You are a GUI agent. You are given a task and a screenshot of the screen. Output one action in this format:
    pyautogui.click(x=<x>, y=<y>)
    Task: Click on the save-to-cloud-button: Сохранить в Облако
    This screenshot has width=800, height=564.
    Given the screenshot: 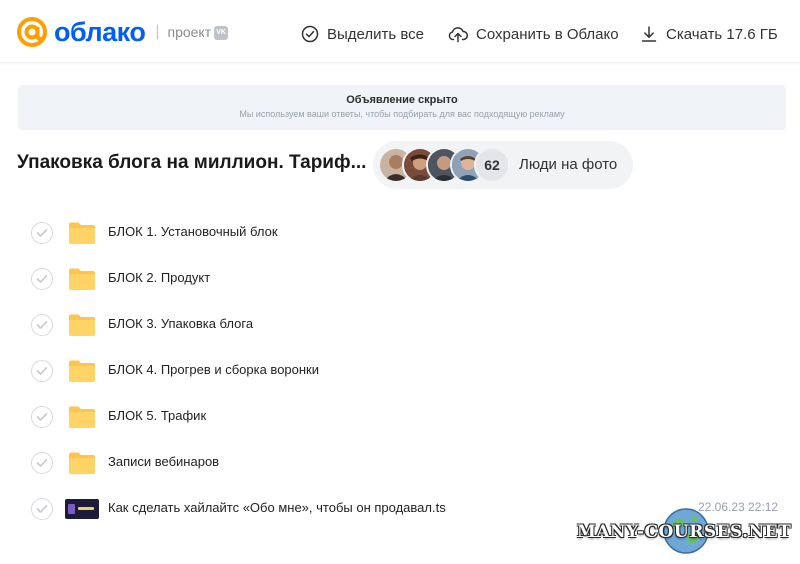 What is the action you would take?
    pyautogui.click(x=533, y=34)
    